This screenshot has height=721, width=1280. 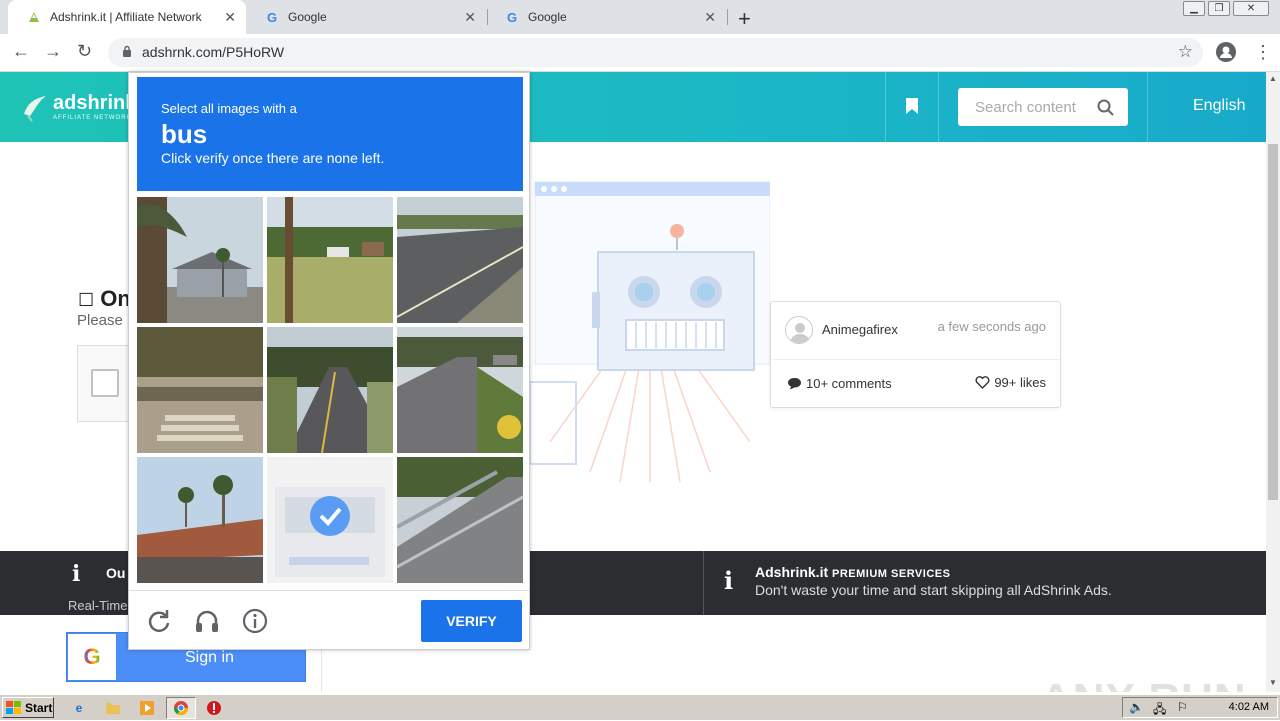 What do you see at coordinates (105, 383) in the screenshot?
I see `recaptcha-checkbox` at bounding box center [105, 383].